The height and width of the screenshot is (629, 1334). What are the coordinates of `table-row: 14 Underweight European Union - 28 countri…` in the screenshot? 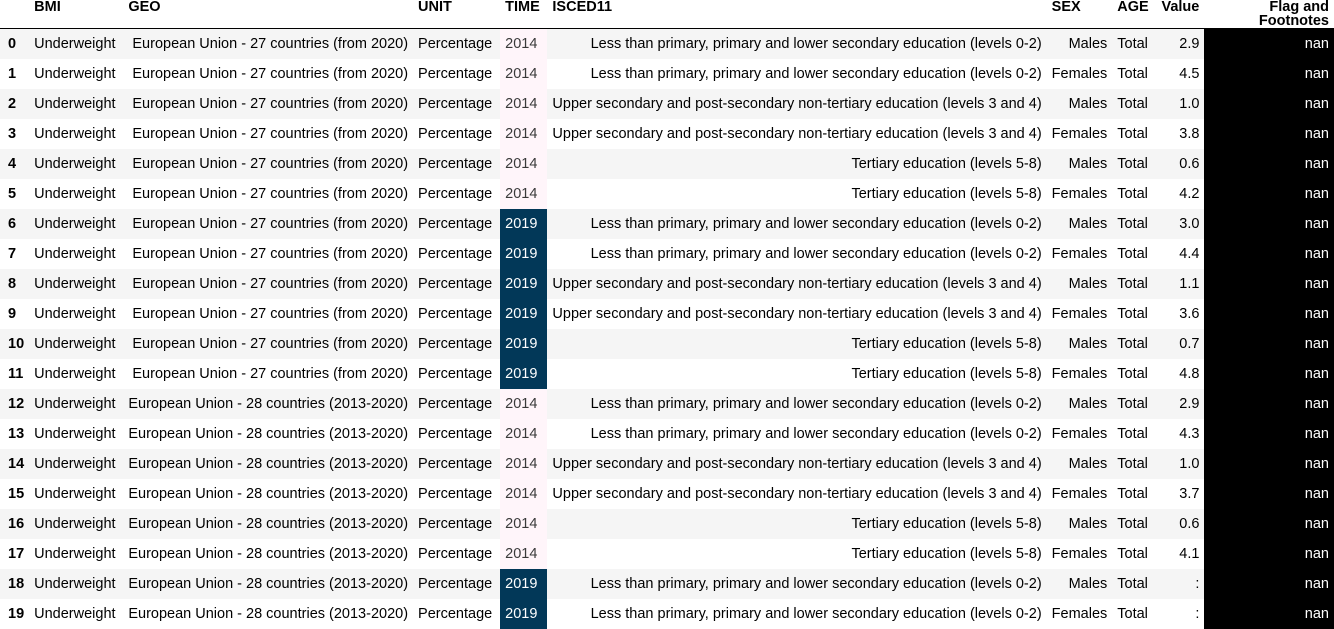 It's located at (667, 464).